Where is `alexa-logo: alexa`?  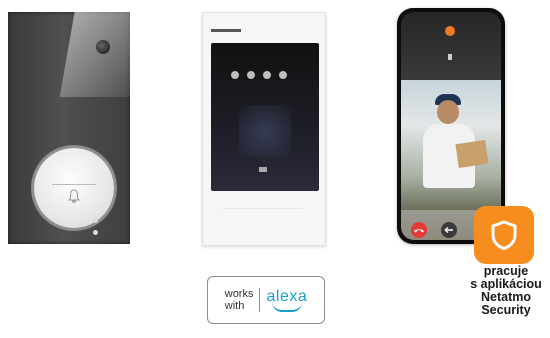 alexa-logo: alexa is located at coordinates (283, 300).